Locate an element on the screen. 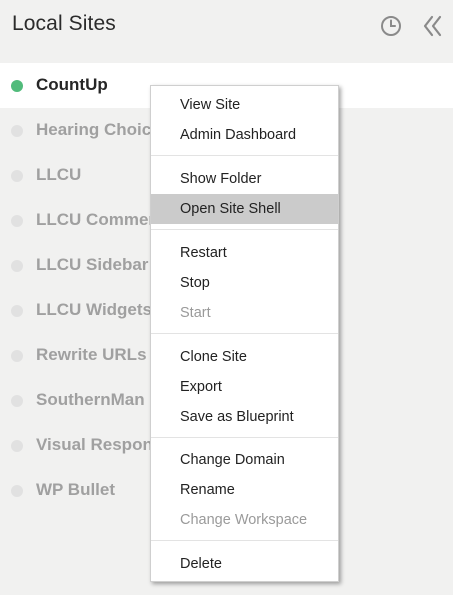 The height and width of the screenshot is (595, 453). clock-icon is located at coordinates (391, 26).